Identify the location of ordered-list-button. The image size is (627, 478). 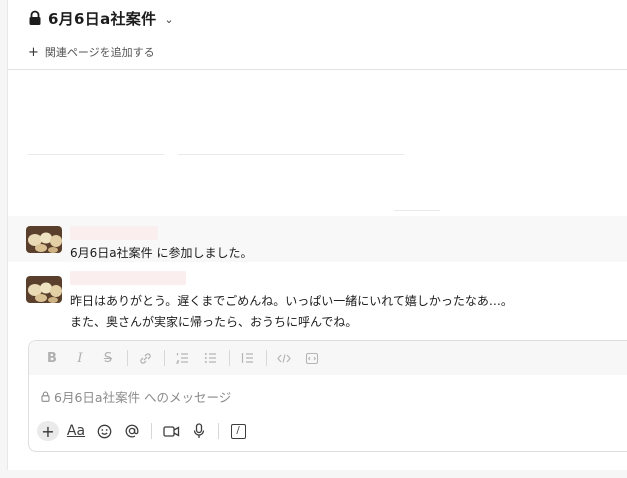
(182, 358).